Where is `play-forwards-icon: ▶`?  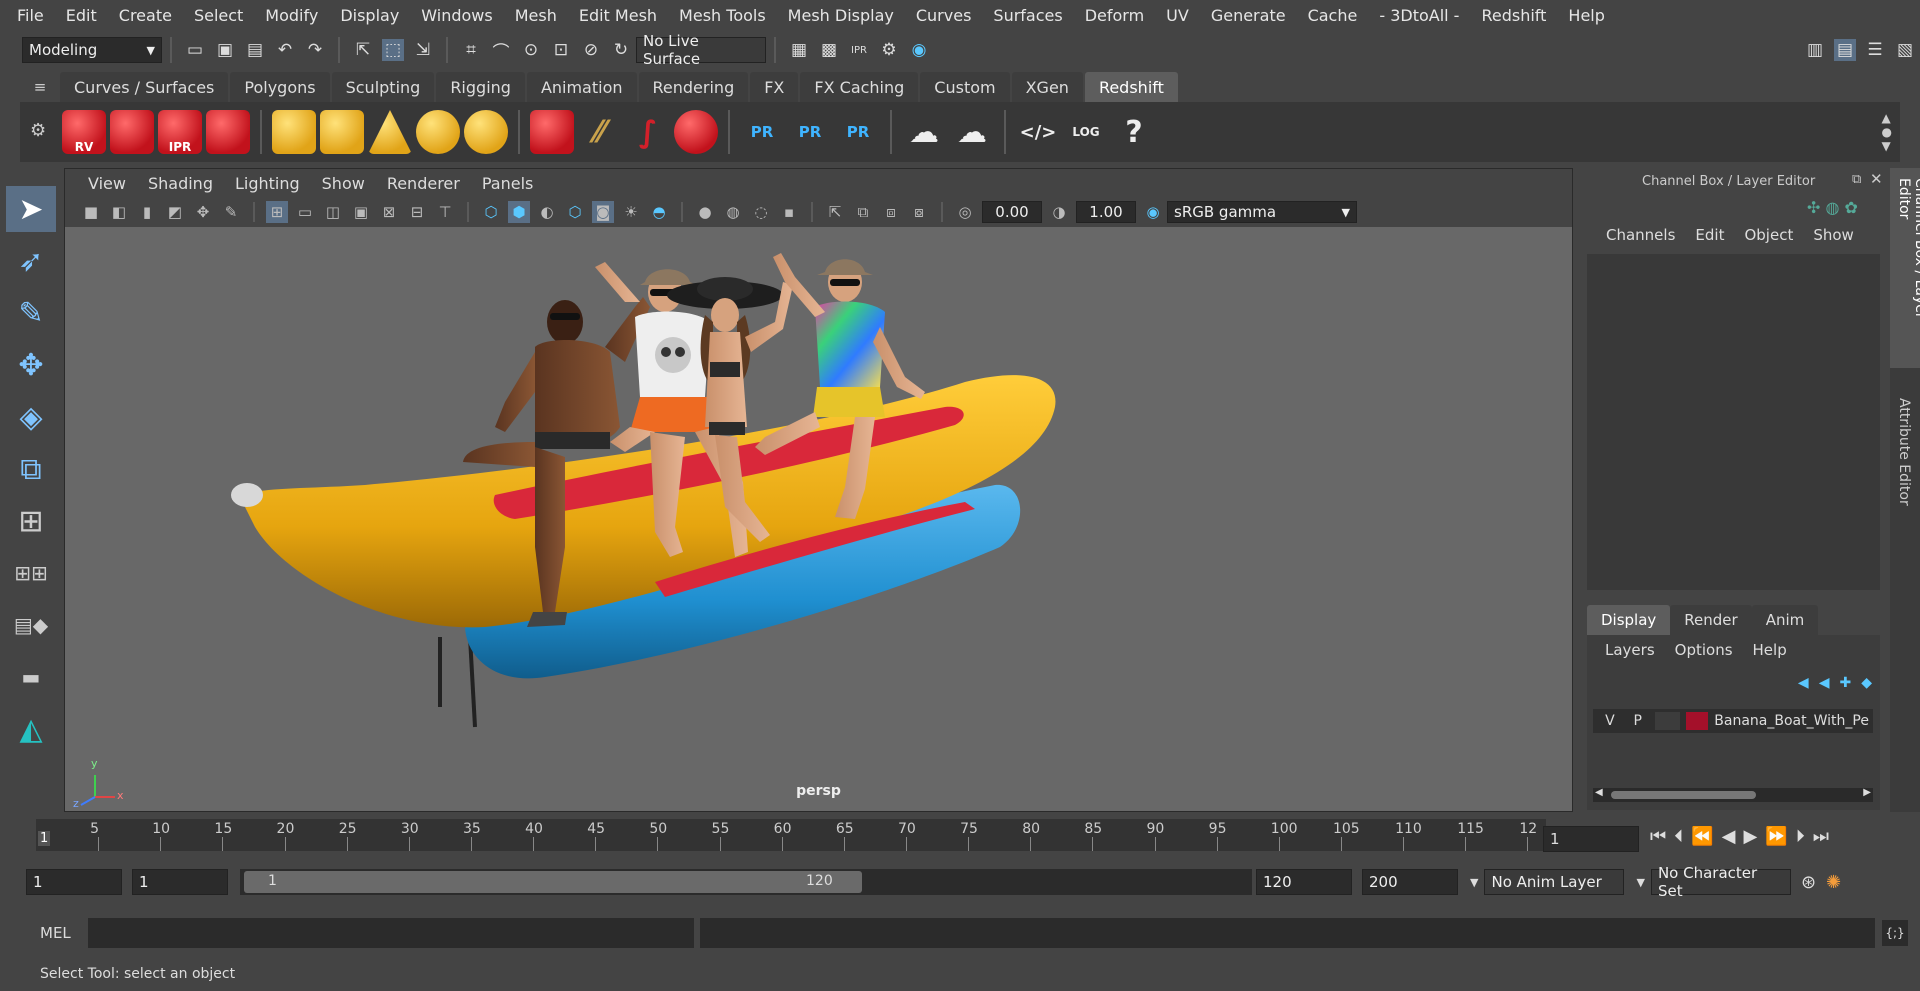
play-forwards-icon: ▶ is located at coordinates (1750, 836).